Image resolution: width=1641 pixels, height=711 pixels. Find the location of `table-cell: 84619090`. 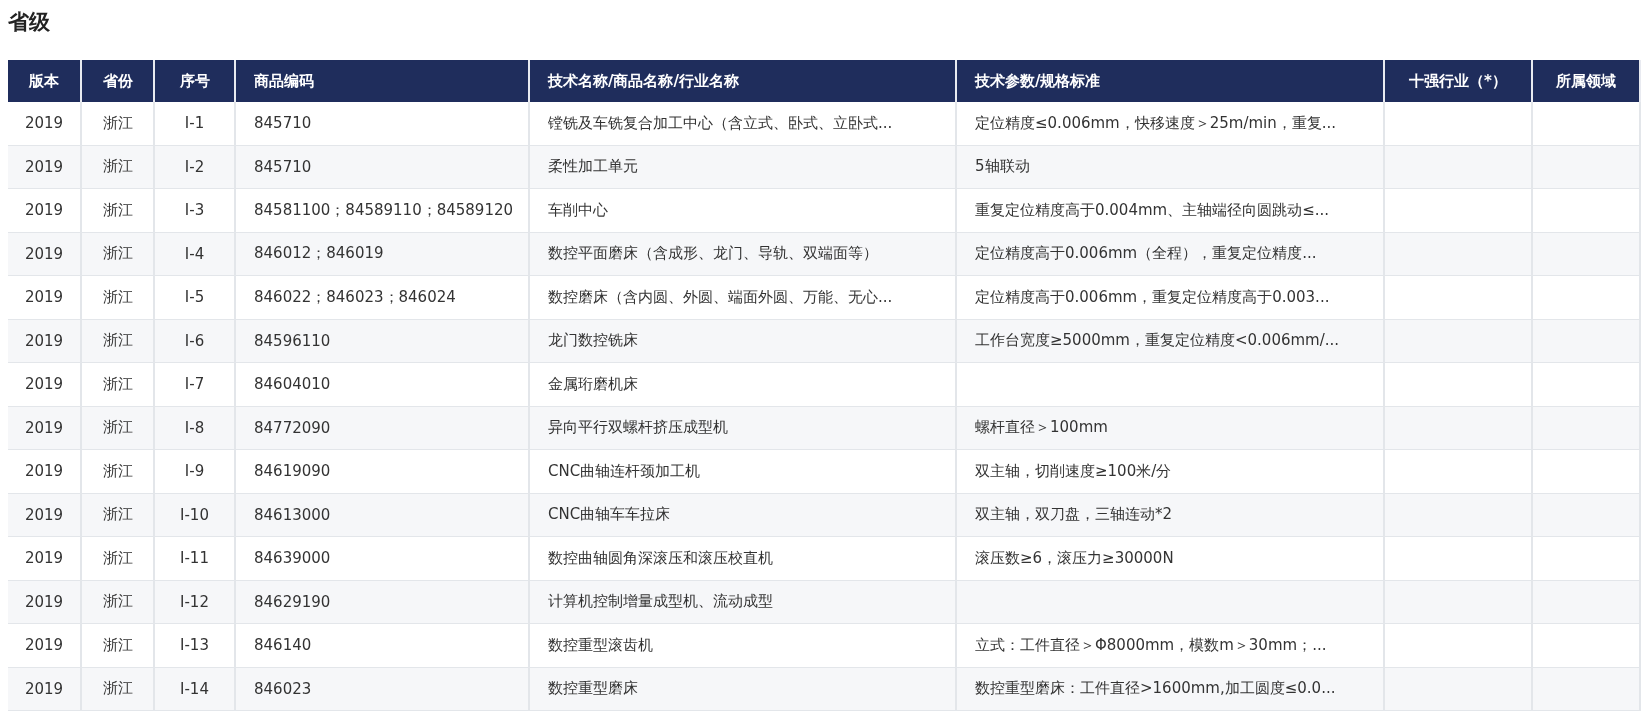

table-cell: 84619090 is located at coordinates (383, 471).